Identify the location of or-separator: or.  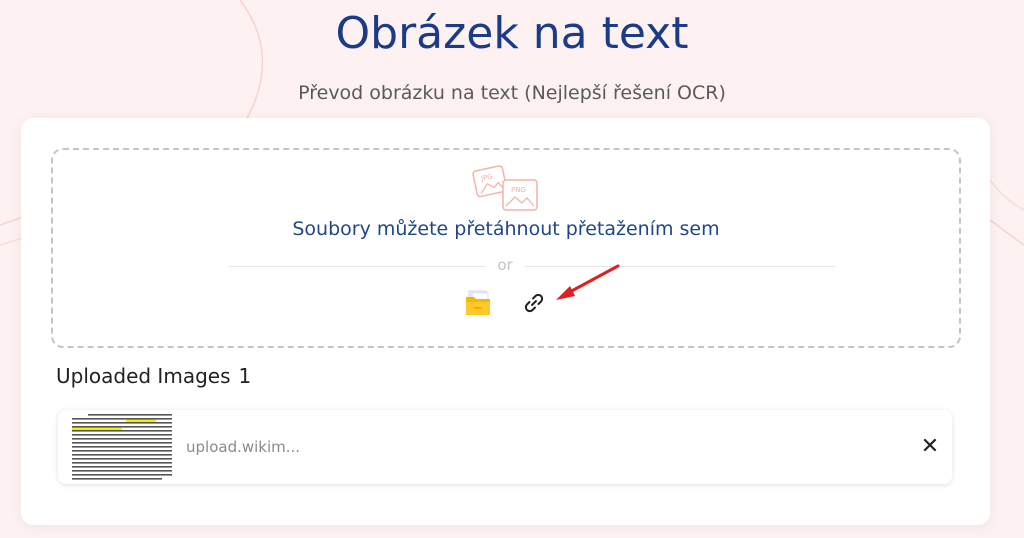
(505, 265).